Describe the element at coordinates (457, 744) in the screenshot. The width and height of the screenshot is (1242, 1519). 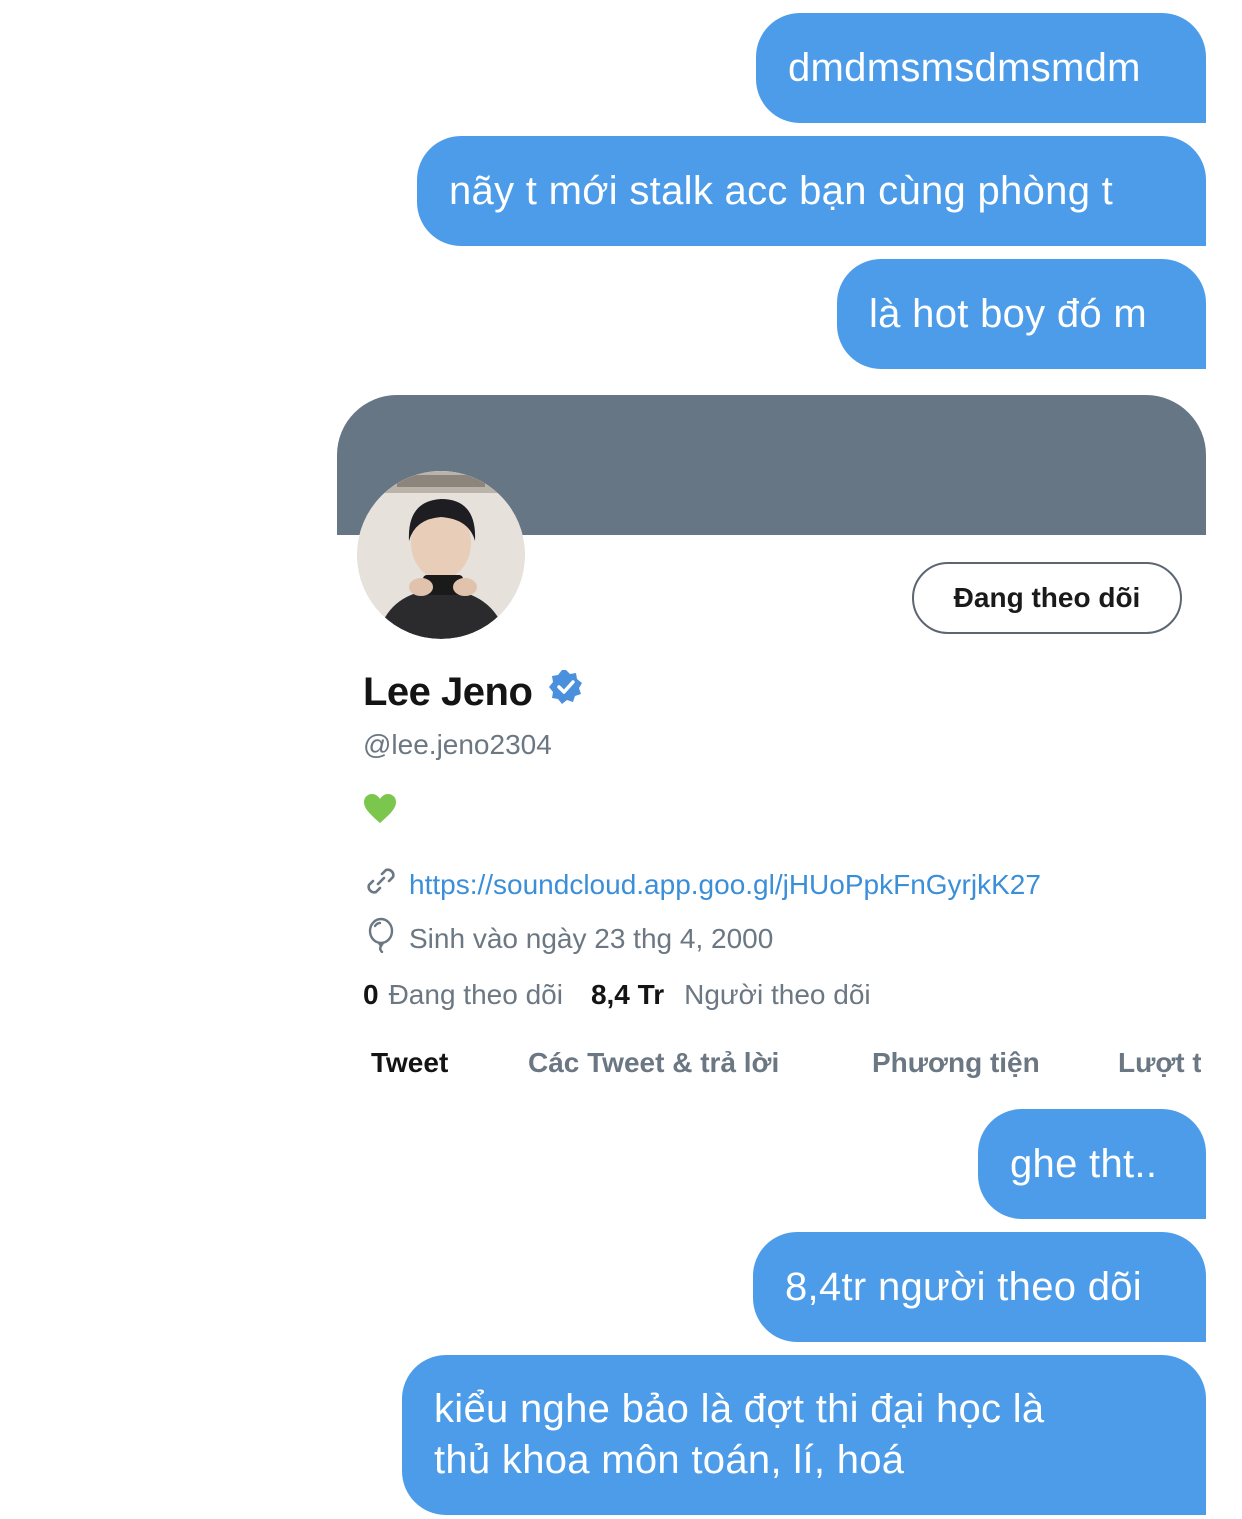
I see `profile-handle: @lee.jeno2304` at that location.